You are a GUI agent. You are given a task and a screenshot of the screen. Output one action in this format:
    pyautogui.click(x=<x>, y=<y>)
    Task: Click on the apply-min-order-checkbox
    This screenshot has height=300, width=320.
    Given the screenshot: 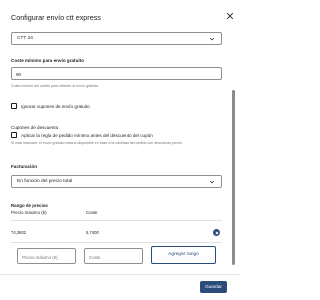 What is the action you would take?
    pyautogui.click(x=14, y=135)
    